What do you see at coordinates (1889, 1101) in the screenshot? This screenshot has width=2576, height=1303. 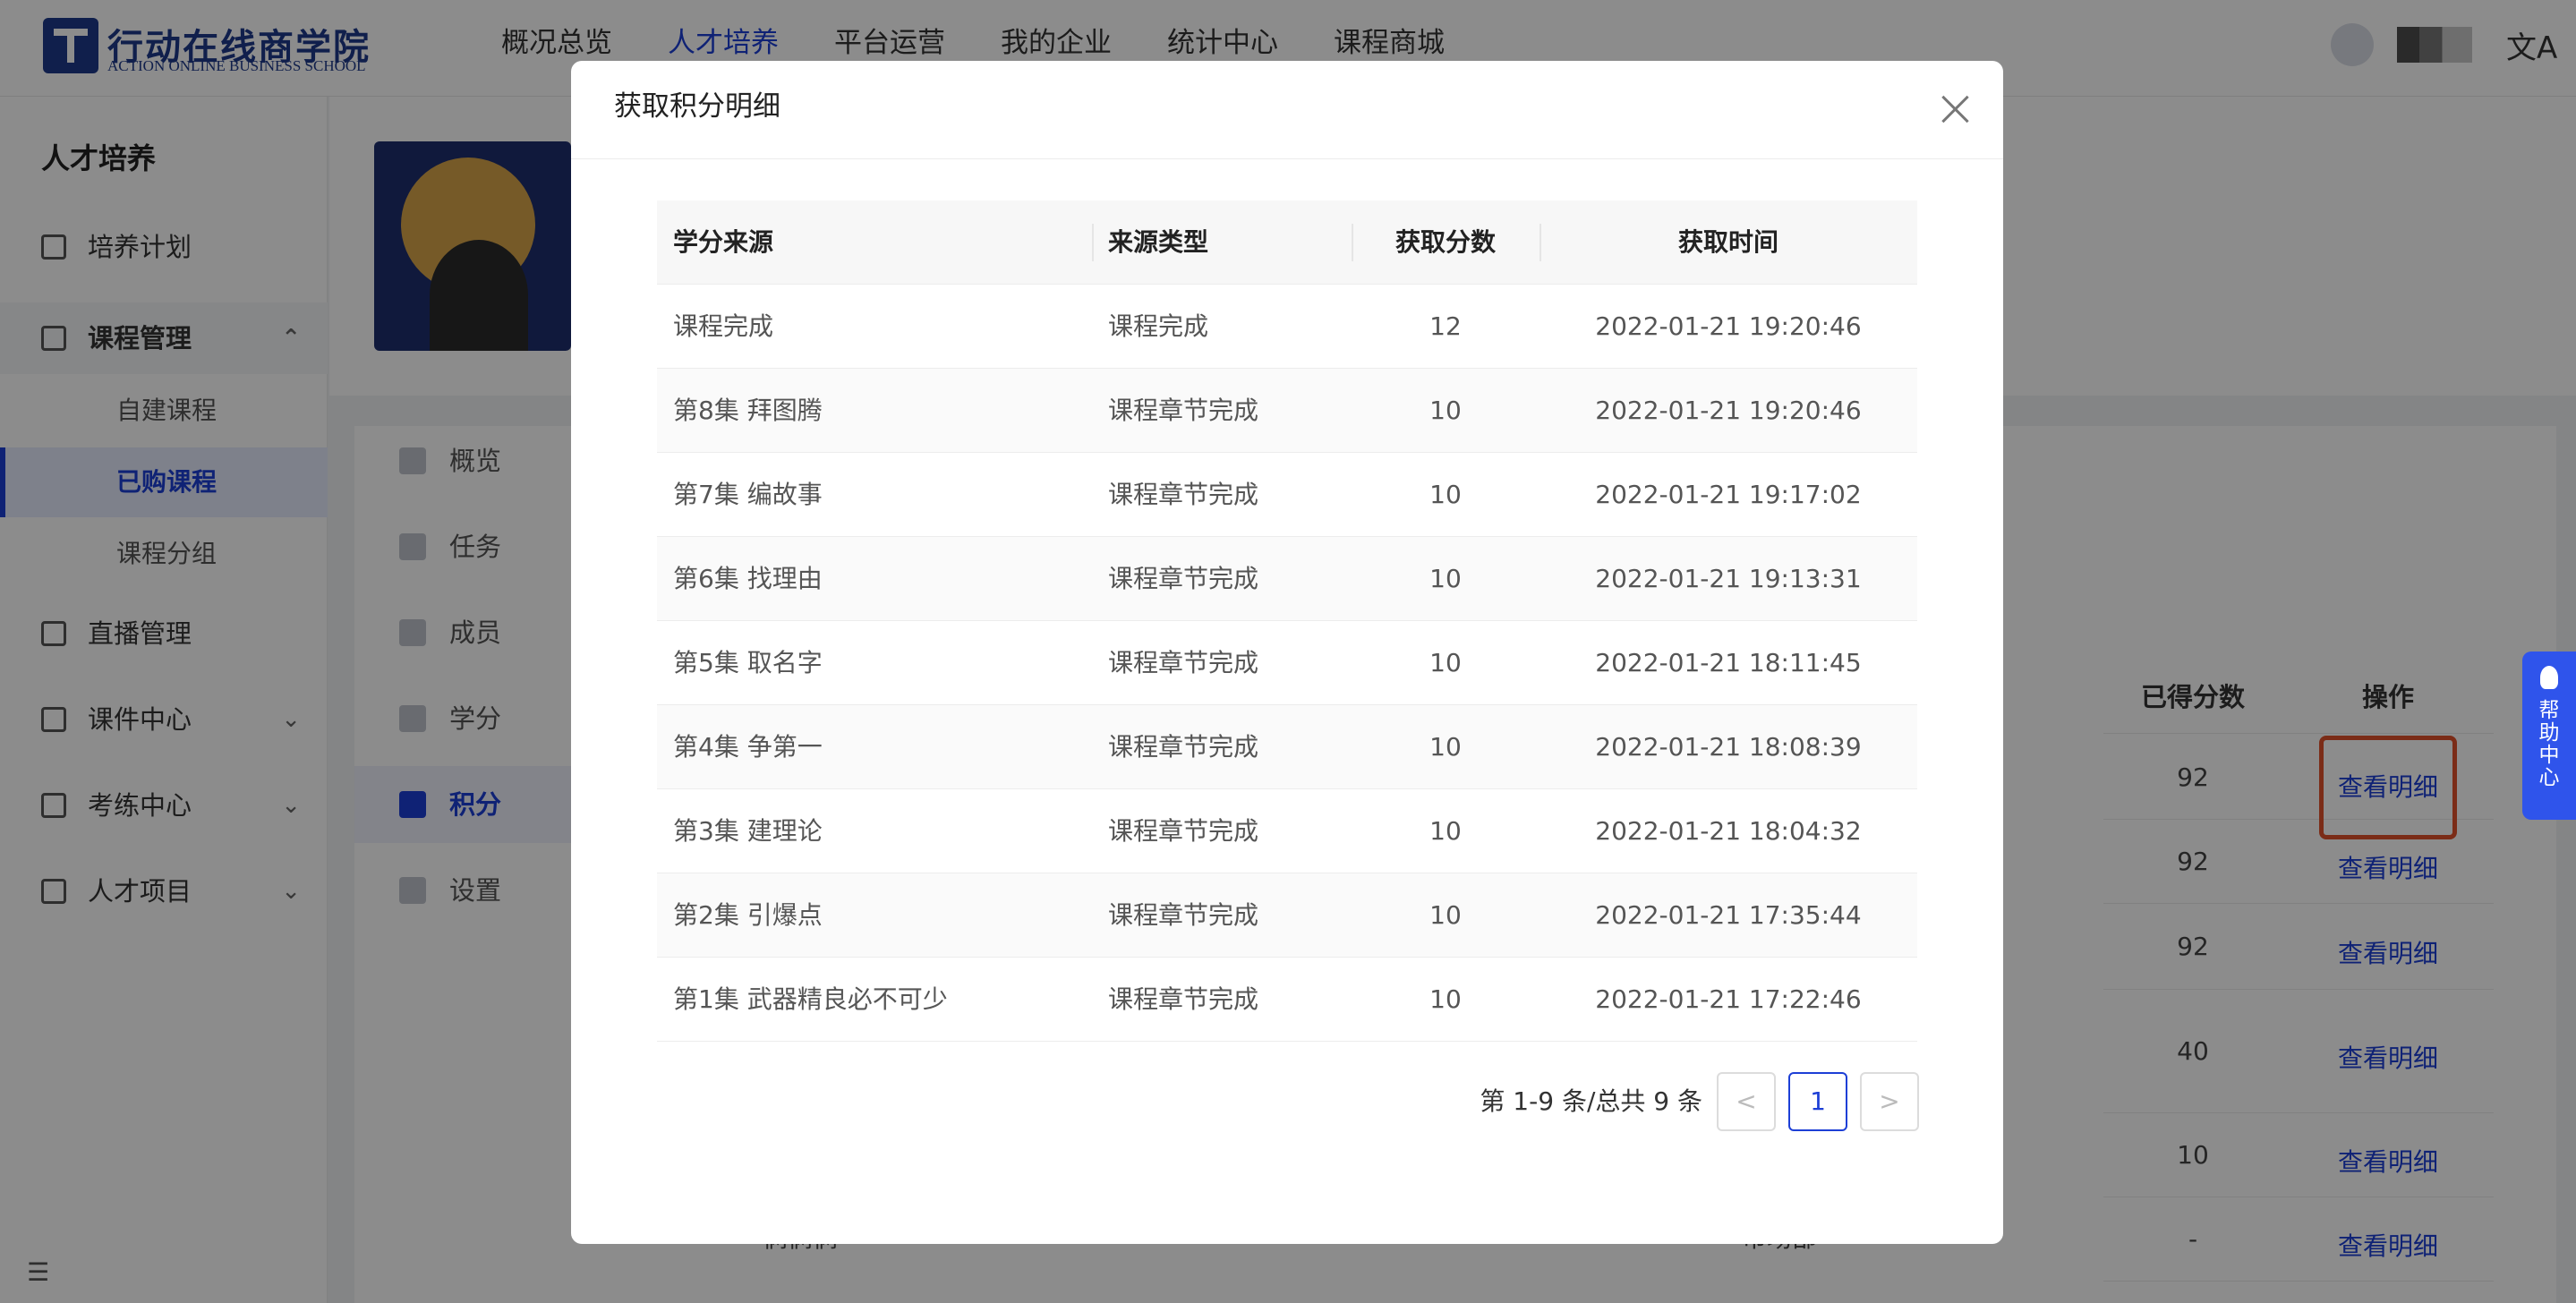 I see `pagination-next-button: >` at bounding box center [1889, 1101].